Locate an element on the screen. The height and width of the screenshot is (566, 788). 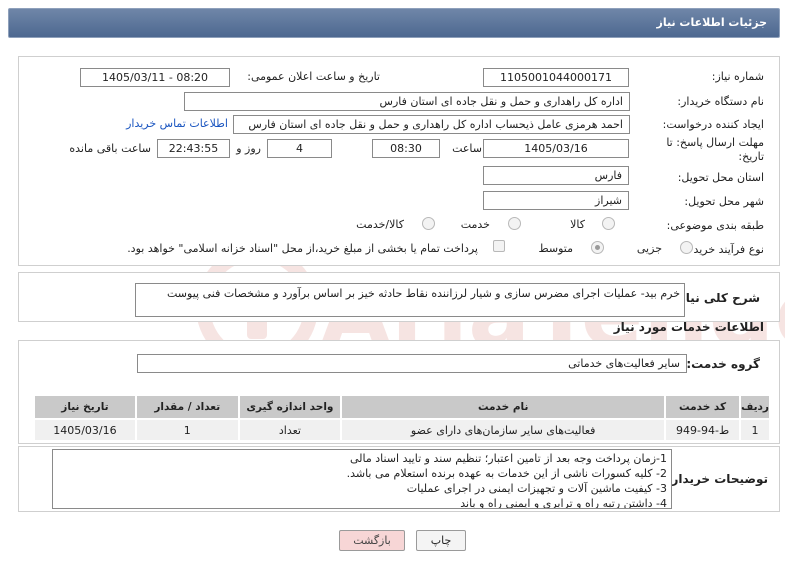
remaining-time-field: 22:43:55 is located at coordinates (193, 148).